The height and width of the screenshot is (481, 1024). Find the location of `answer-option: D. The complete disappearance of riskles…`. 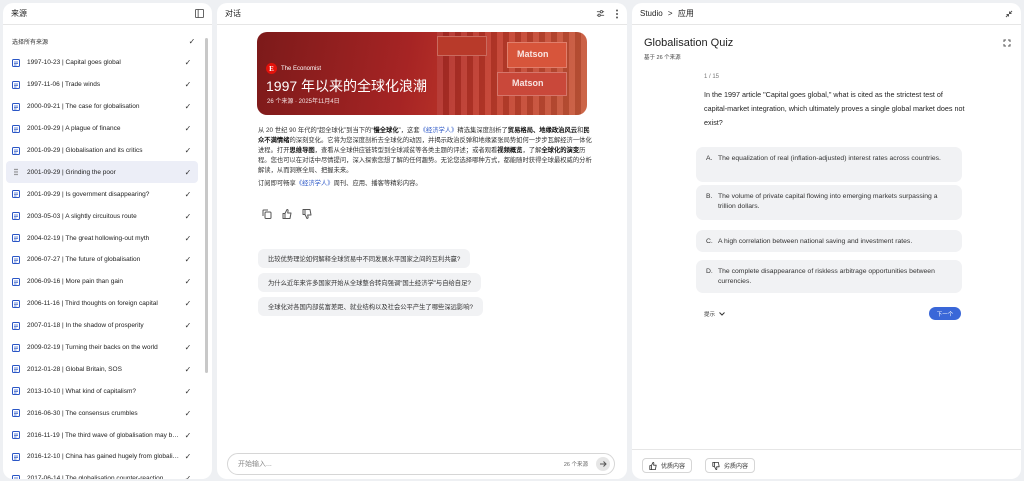

answer-option: D. The complete disappearance of riskles… is located at coordinates (829, 276).